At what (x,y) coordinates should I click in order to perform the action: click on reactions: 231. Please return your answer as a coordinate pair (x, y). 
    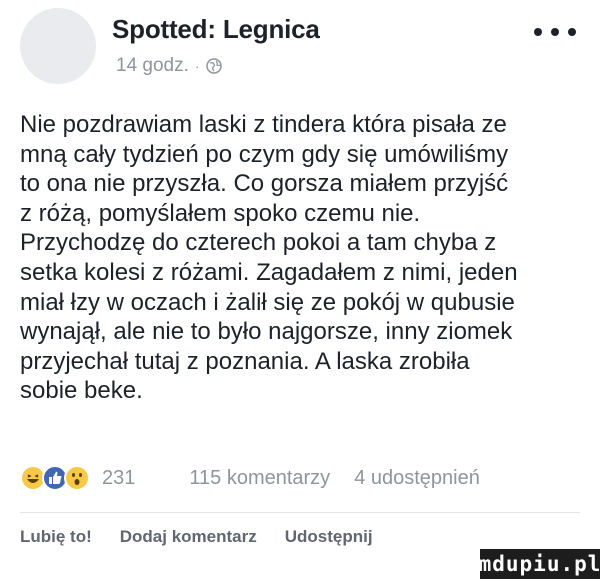
    Looking at the image, I should click on (77, 478).